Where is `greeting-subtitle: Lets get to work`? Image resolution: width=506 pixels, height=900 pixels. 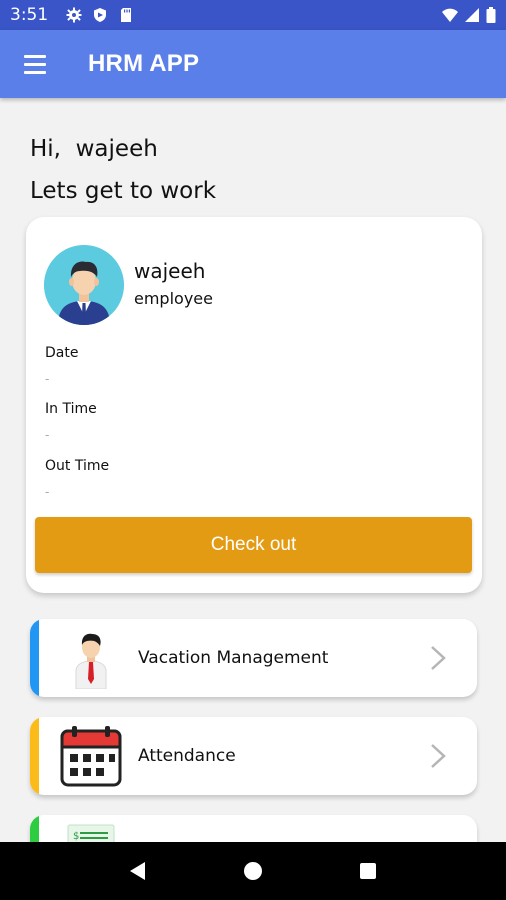 greeting-subtitle: Lets get to work is located at coordinates (123, 191).